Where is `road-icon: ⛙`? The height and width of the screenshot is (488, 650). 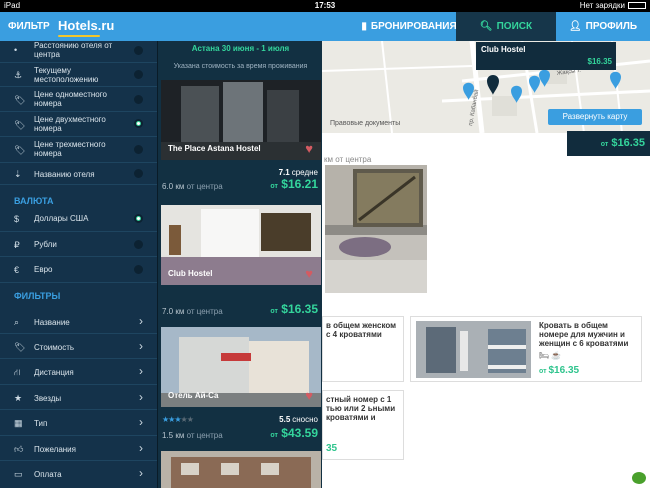
road-icon: ⛙ is located at coordinates (17, 372).